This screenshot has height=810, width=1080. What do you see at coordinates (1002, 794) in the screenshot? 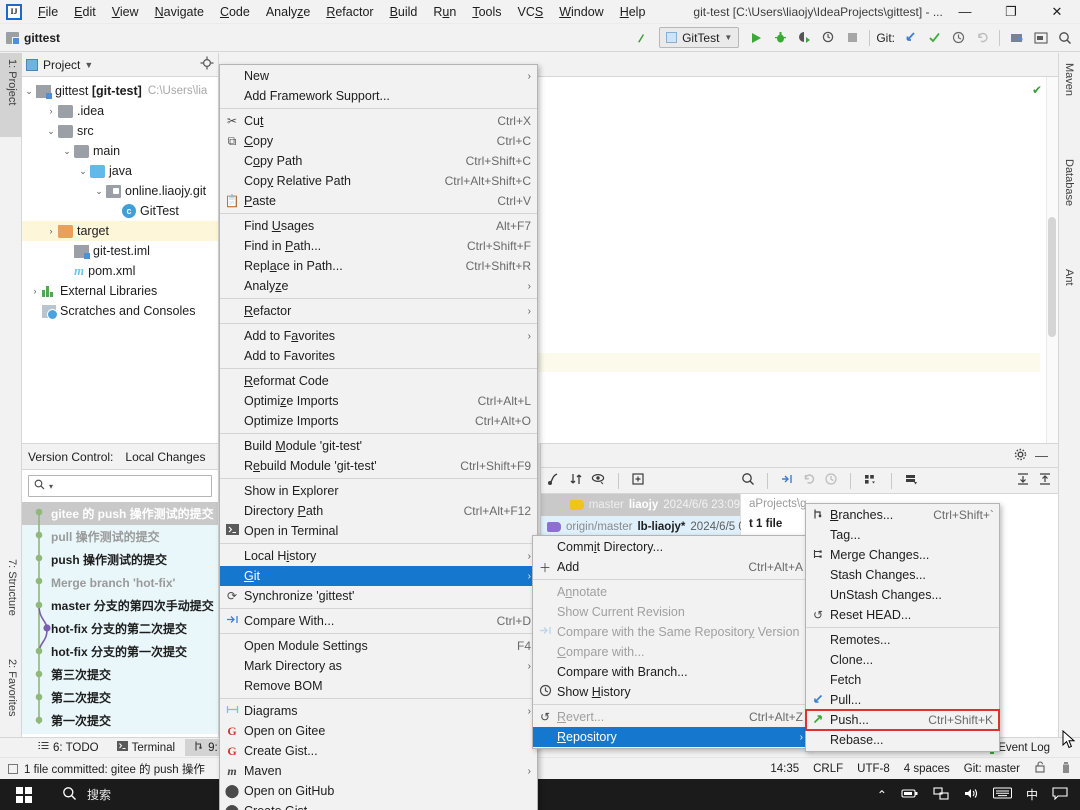
I see `keyboard-icon` at bounding box center [1002, 794].